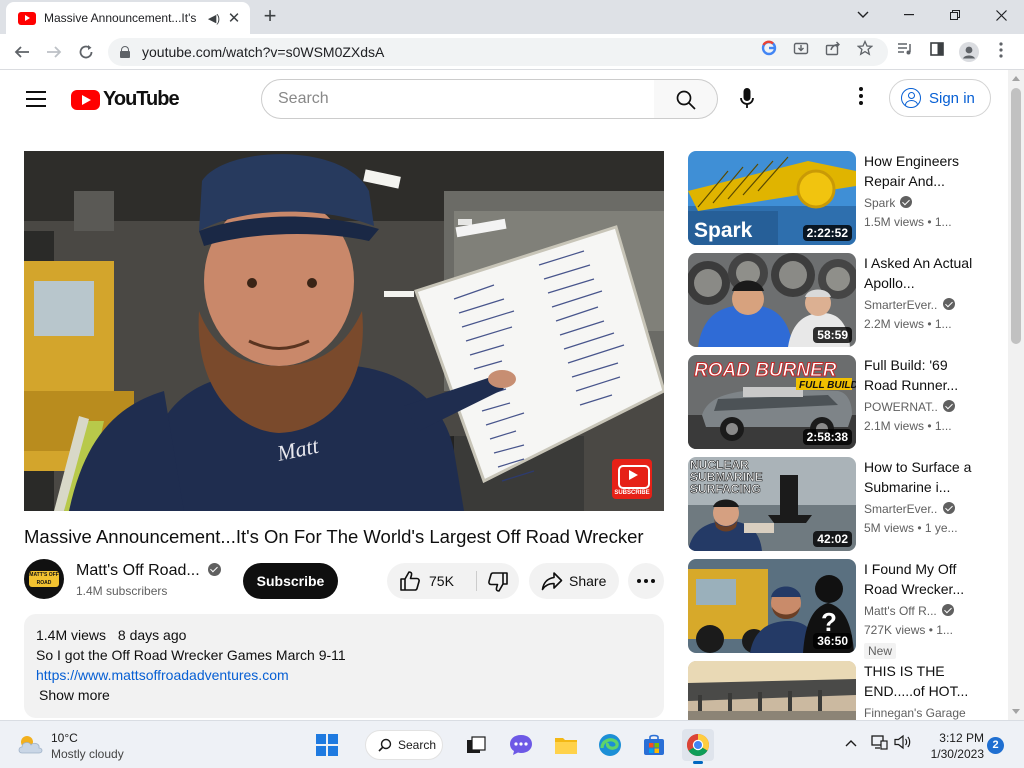 The width and height of the screenshot is (1024, 768). Describe the element at coordinates (861, 99) in the screenshot. I see `settings-menu-icon` at that location.